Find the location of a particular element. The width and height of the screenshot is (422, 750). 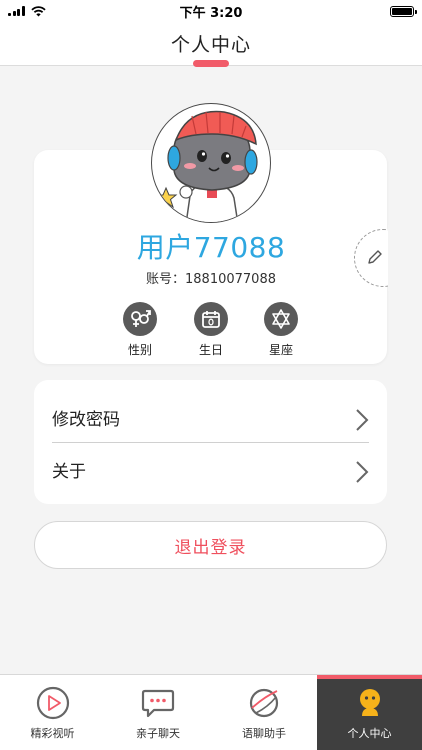

tab-label: 个人中心 is located at coordinates (369, 733).